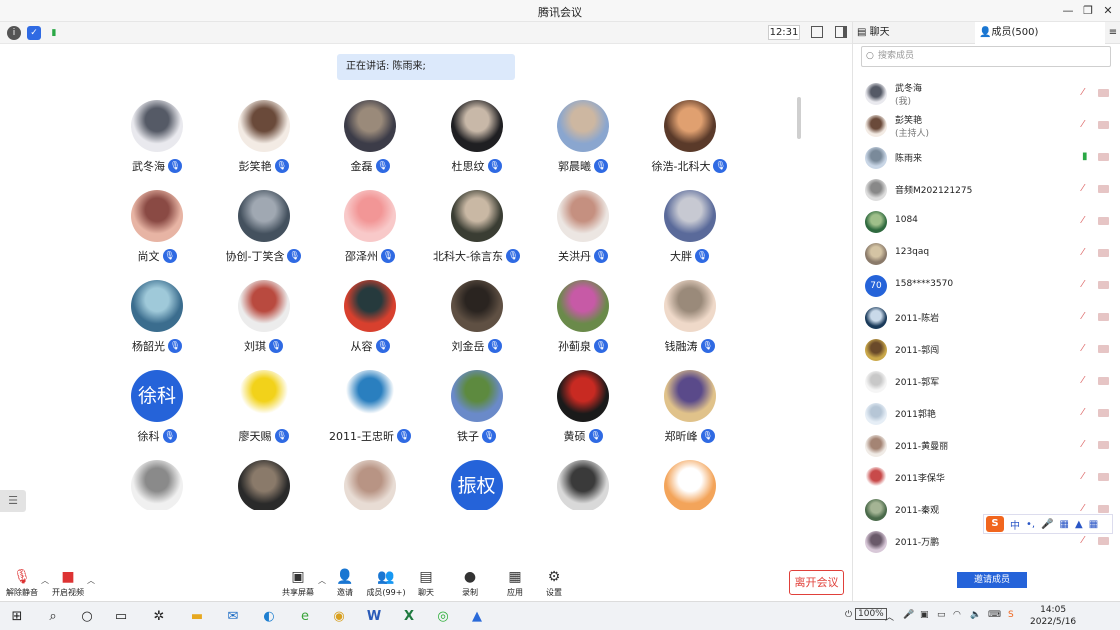 Image resolution: width=1120 pixels, height=630 pixels. Describe the element at coordinates (22, 583) in the screenshot. I see `unmute-button: 🎙 解除静音` at that location.